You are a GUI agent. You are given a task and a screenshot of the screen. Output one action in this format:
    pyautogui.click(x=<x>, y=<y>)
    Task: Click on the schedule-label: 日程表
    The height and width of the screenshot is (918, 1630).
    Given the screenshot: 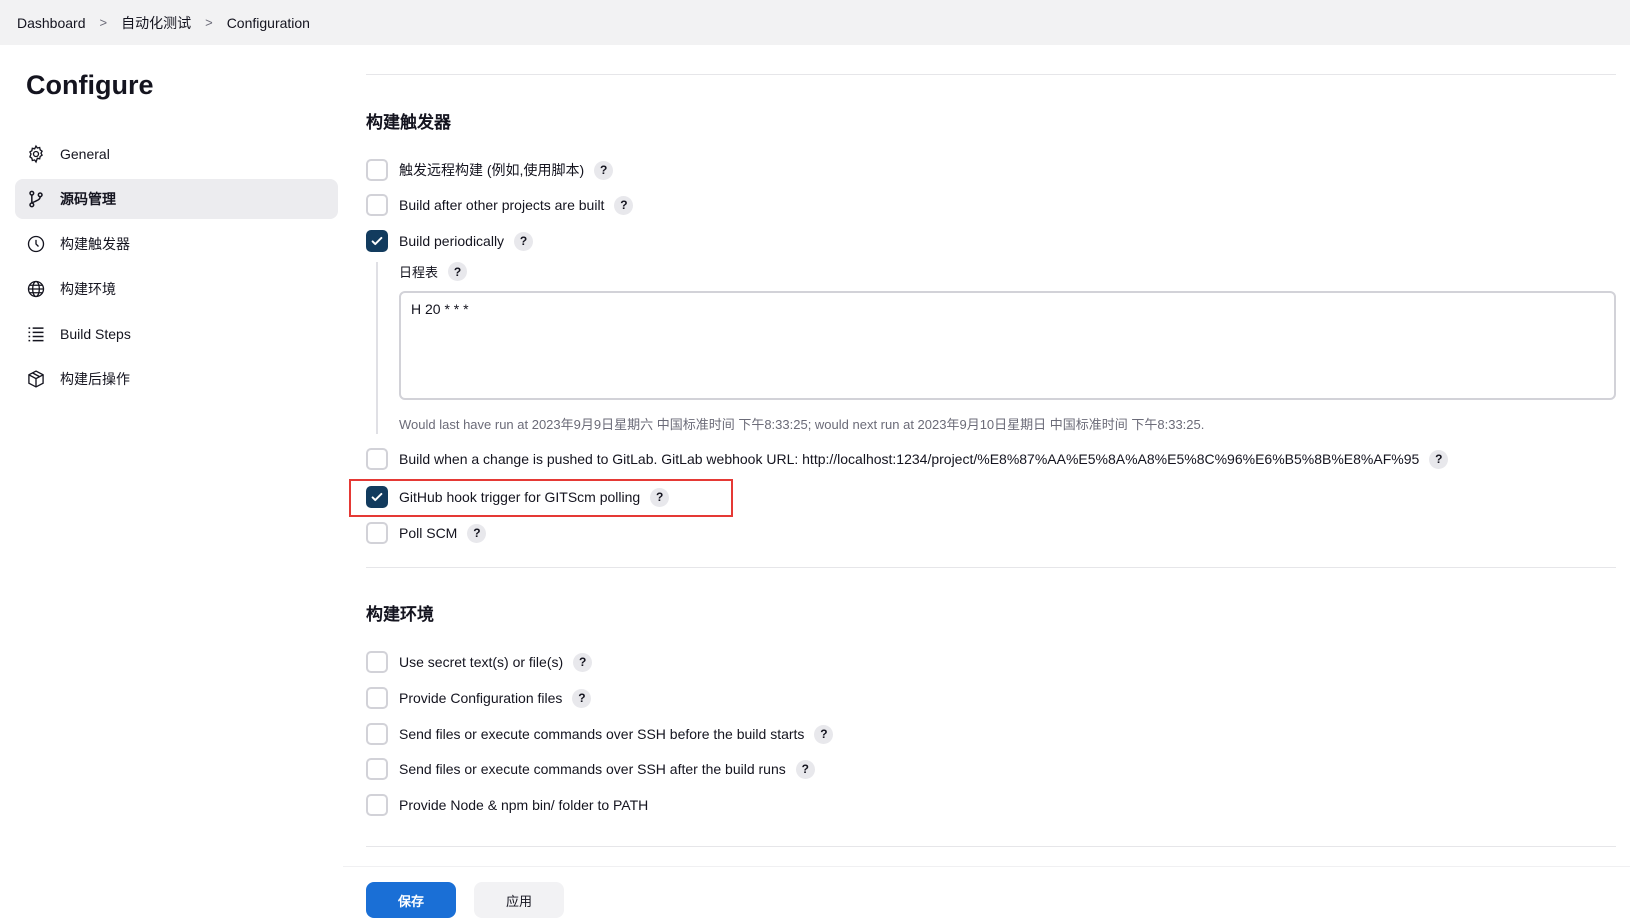 What is the action you would take?
    pyautogui.click(x=419, y=272)
    